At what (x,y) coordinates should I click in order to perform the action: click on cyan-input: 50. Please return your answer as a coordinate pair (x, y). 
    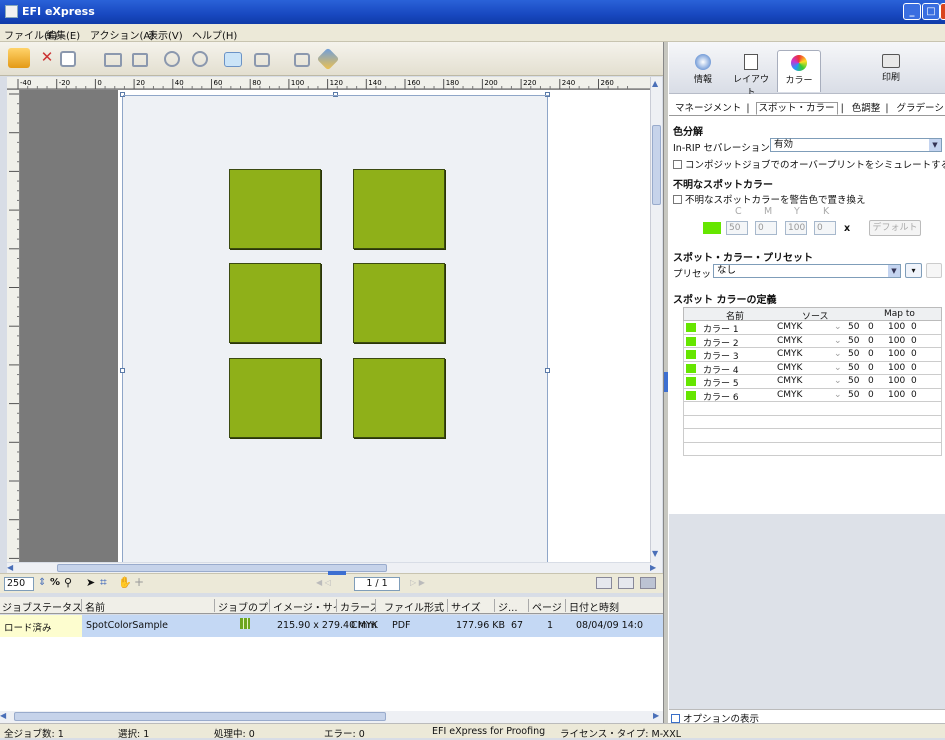
    Looking at the image, I should click on (737, 228).